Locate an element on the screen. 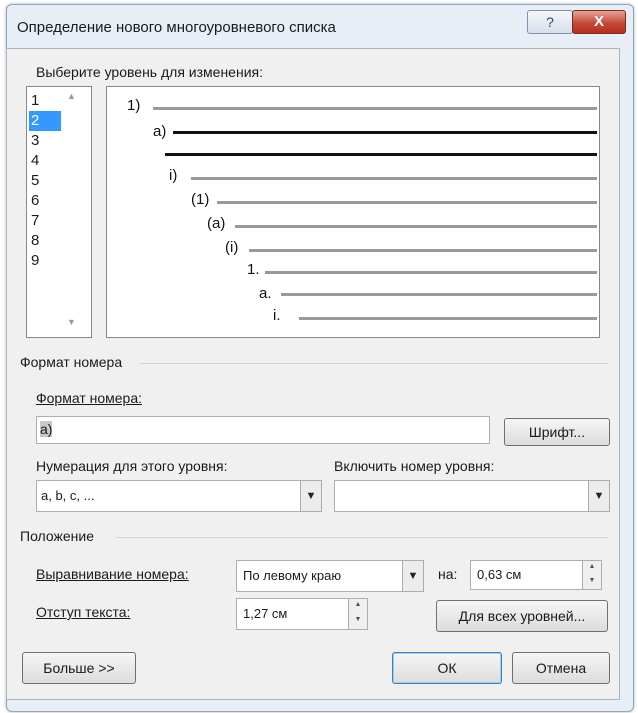  include-level-select: ▼ is located at coordinates (472, 496).